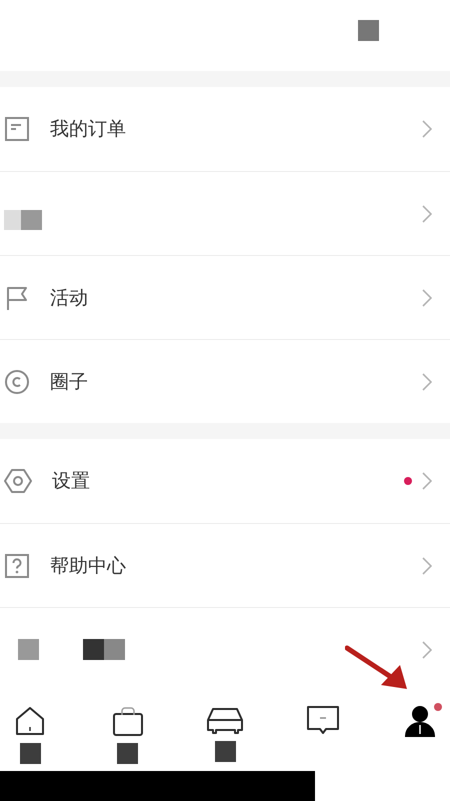 The height and width of the screenshot is (801, 450). I want to click on home-icon, so click(30, 721).